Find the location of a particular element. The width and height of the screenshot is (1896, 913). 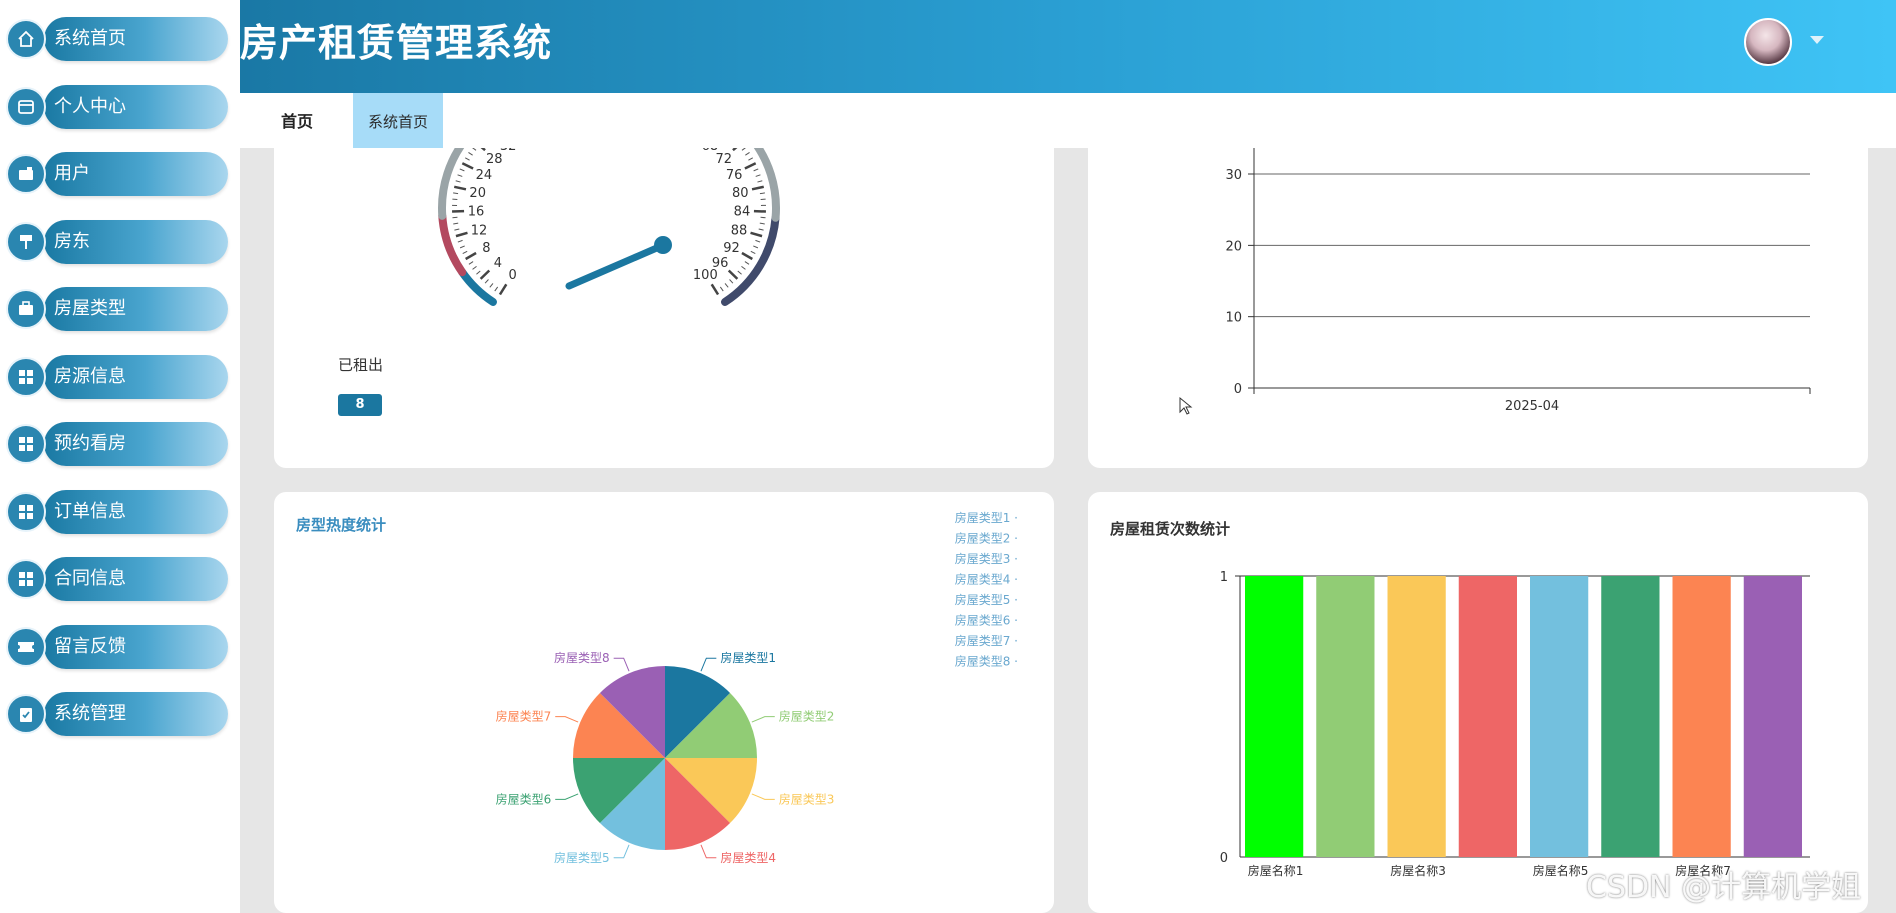

sidebar-item: 个人中心 is located at coordinates (117, 106).